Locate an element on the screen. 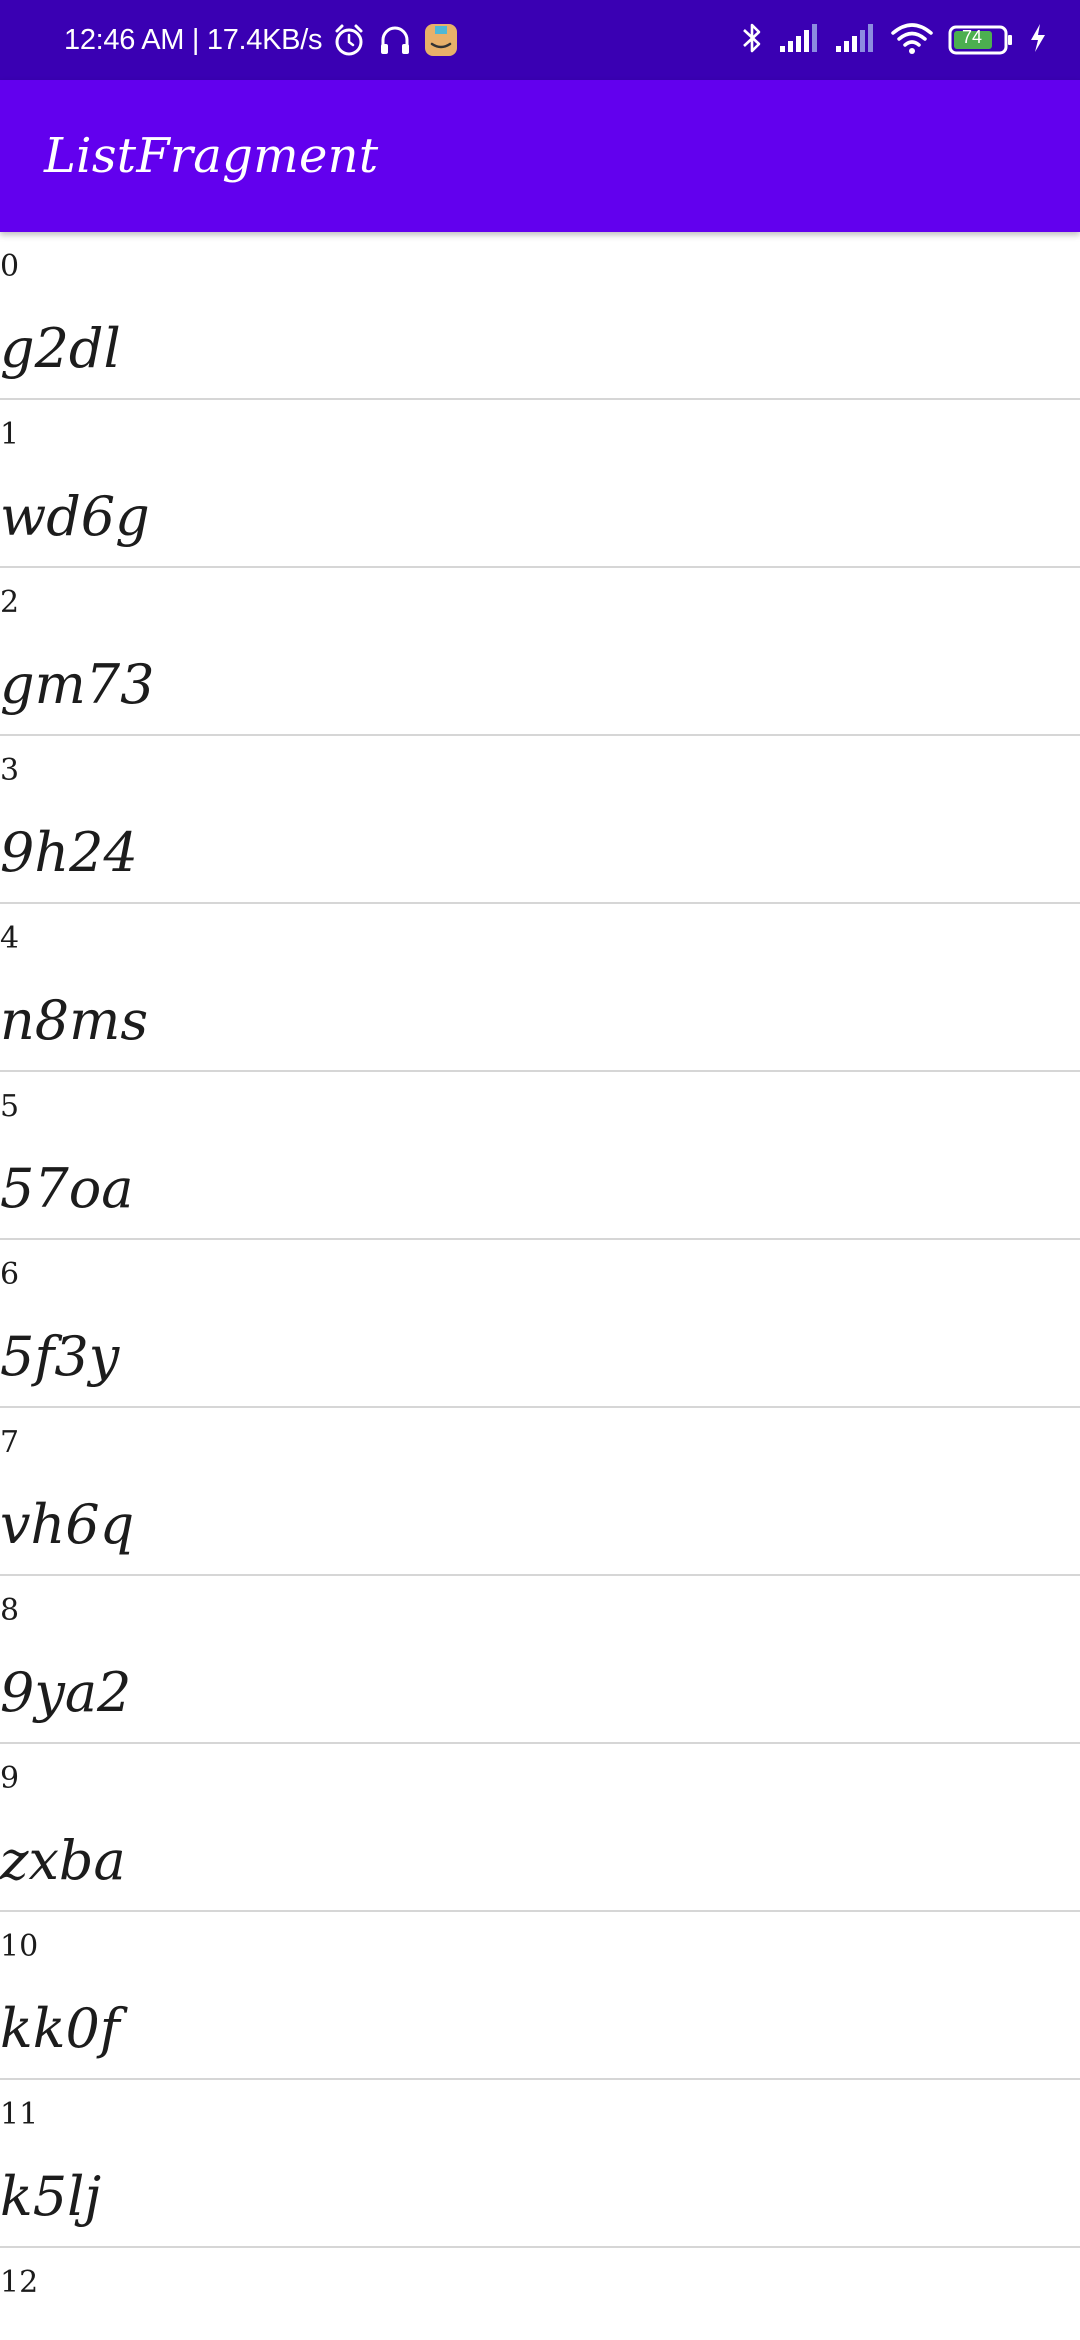 The height and width of the screenshot is (2340, 1080). list-item-code: 9ya2 is located at coordinates (66, 1692).